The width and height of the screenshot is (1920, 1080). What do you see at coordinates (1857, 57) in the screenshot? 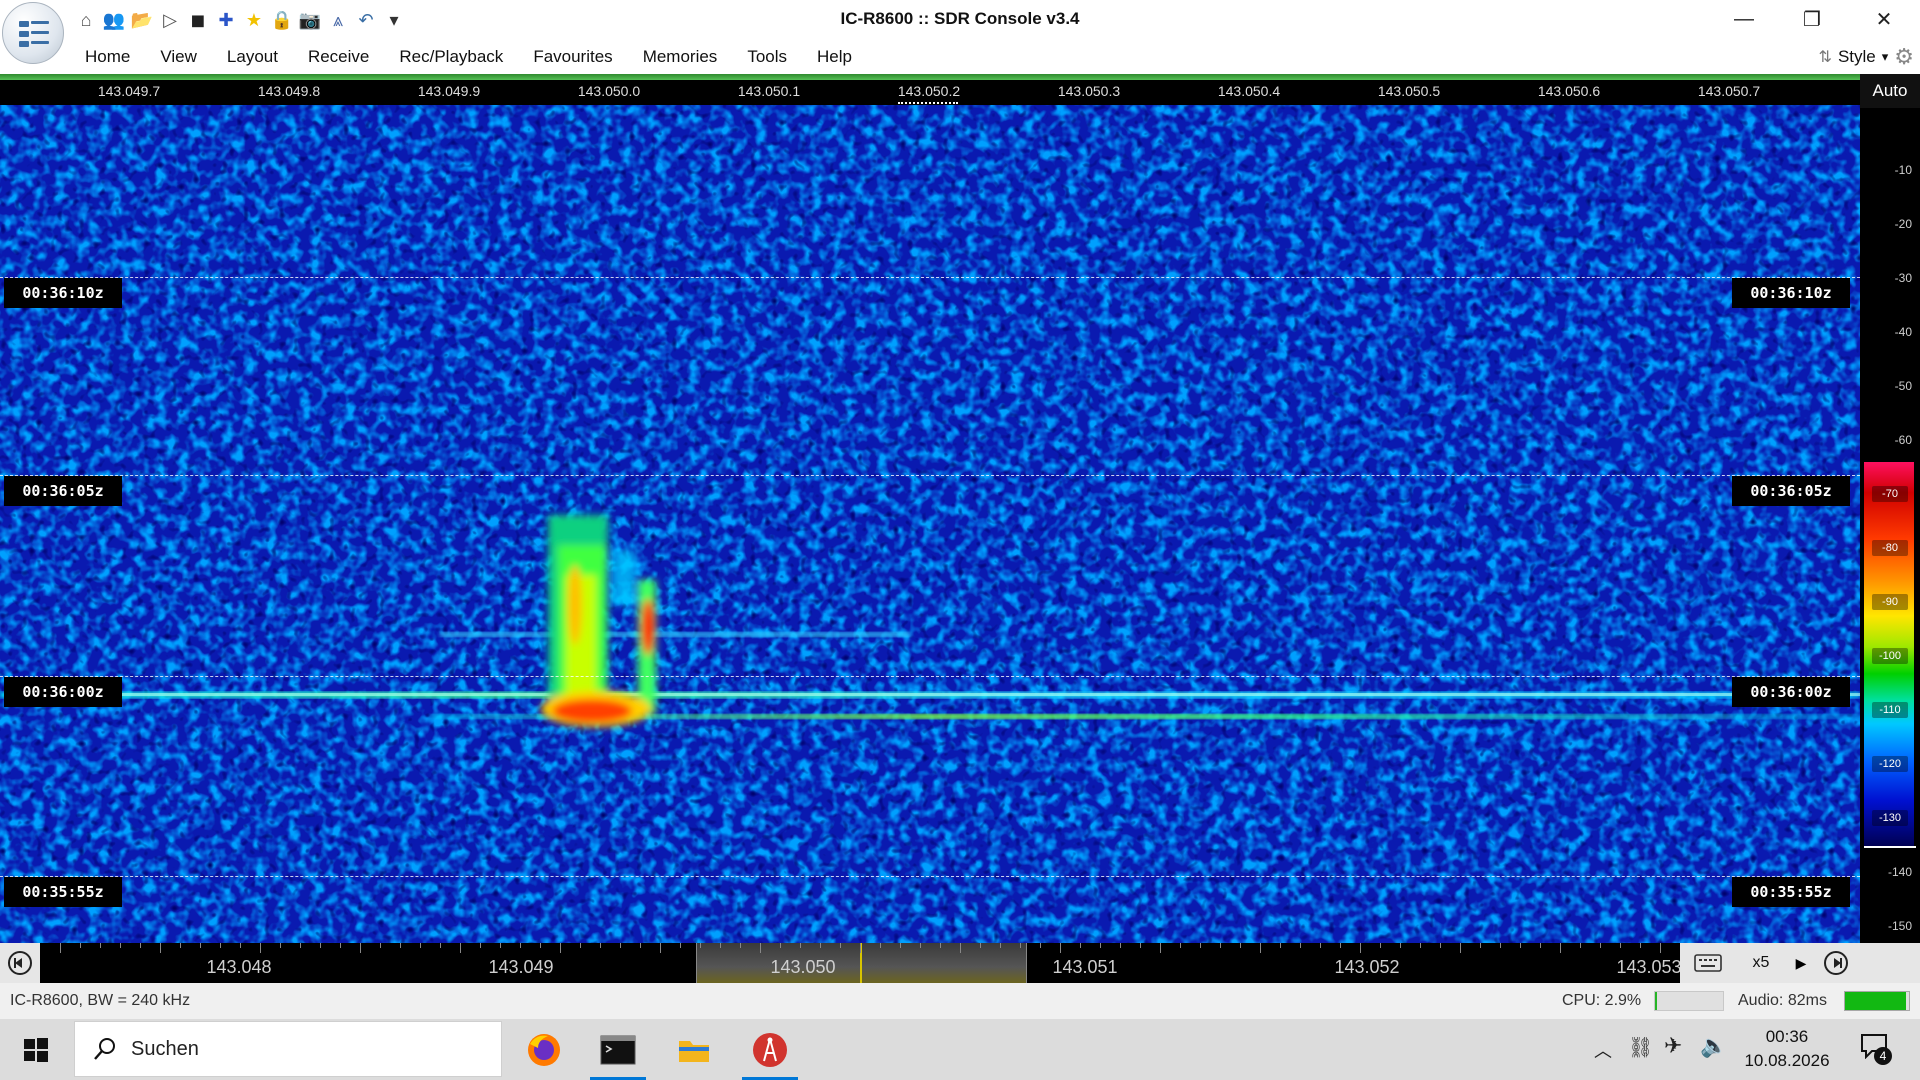
I see `style-menu-button: Style` at bounding box center [1857, 57].